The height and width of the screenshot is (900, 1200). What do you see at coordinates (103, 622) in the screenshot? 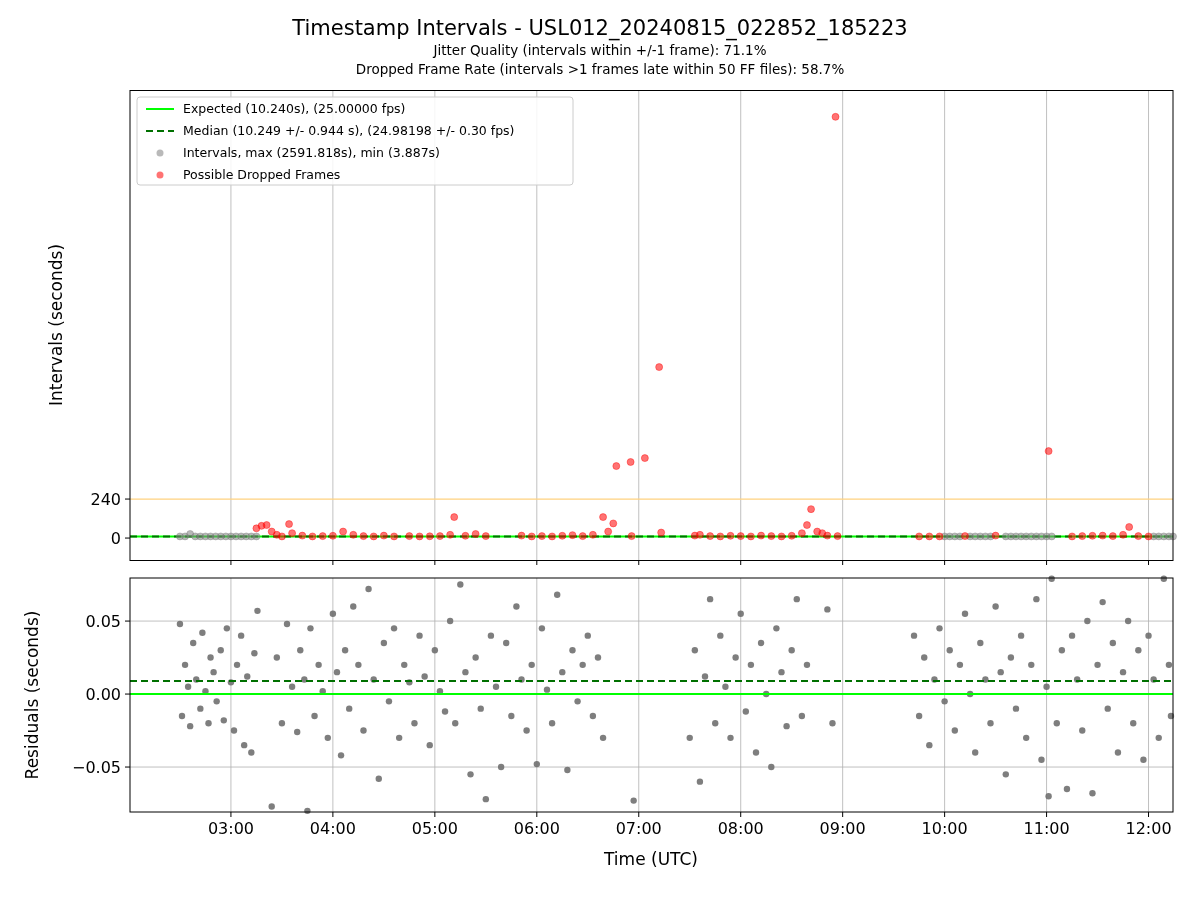
I see `tick-label: 0.05` at bounding box center [103, 622].